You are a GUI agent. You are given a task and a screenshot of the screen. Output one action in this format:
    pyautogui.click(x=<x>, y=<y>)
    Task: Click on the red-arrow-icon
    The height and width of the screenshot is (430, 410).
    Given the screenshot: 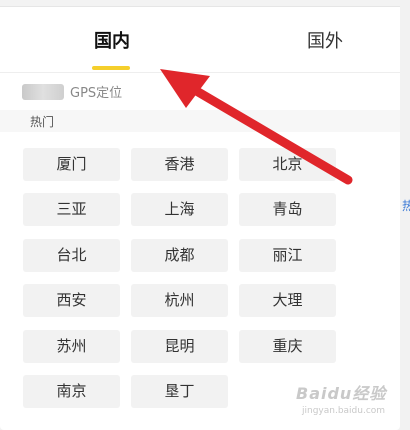 What is the action you would take?
    pyautogui.click(x=256, y=127)
    